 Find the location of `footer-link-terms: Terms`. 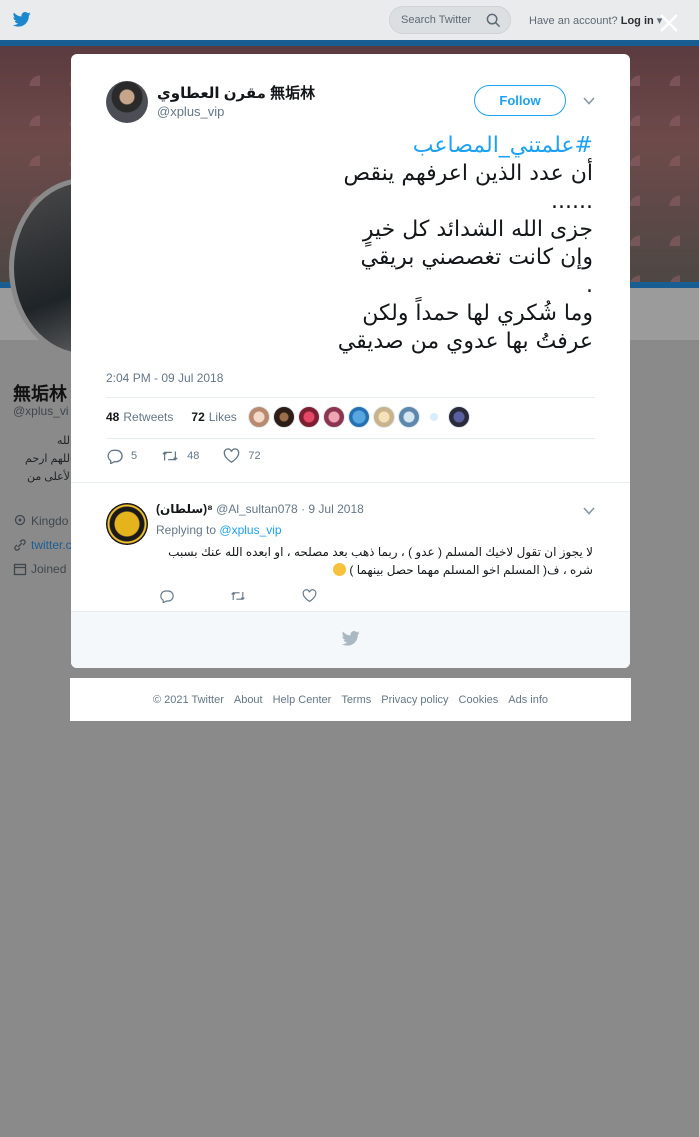

footer-link-terms: Terms is located at coordinates (356, 700).